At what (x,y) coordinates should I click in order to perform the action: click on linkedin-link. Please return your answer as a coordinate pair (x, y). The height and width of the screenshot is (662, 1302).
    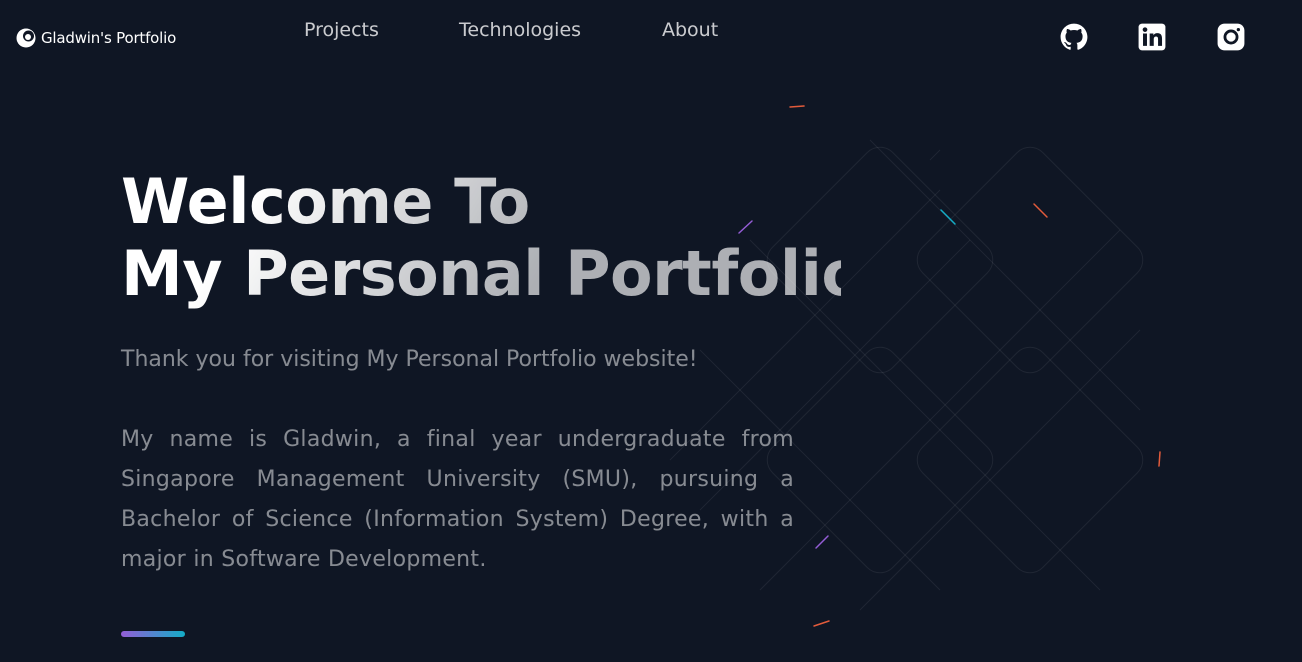
    Looking at the image, I should click on (1152, 37).